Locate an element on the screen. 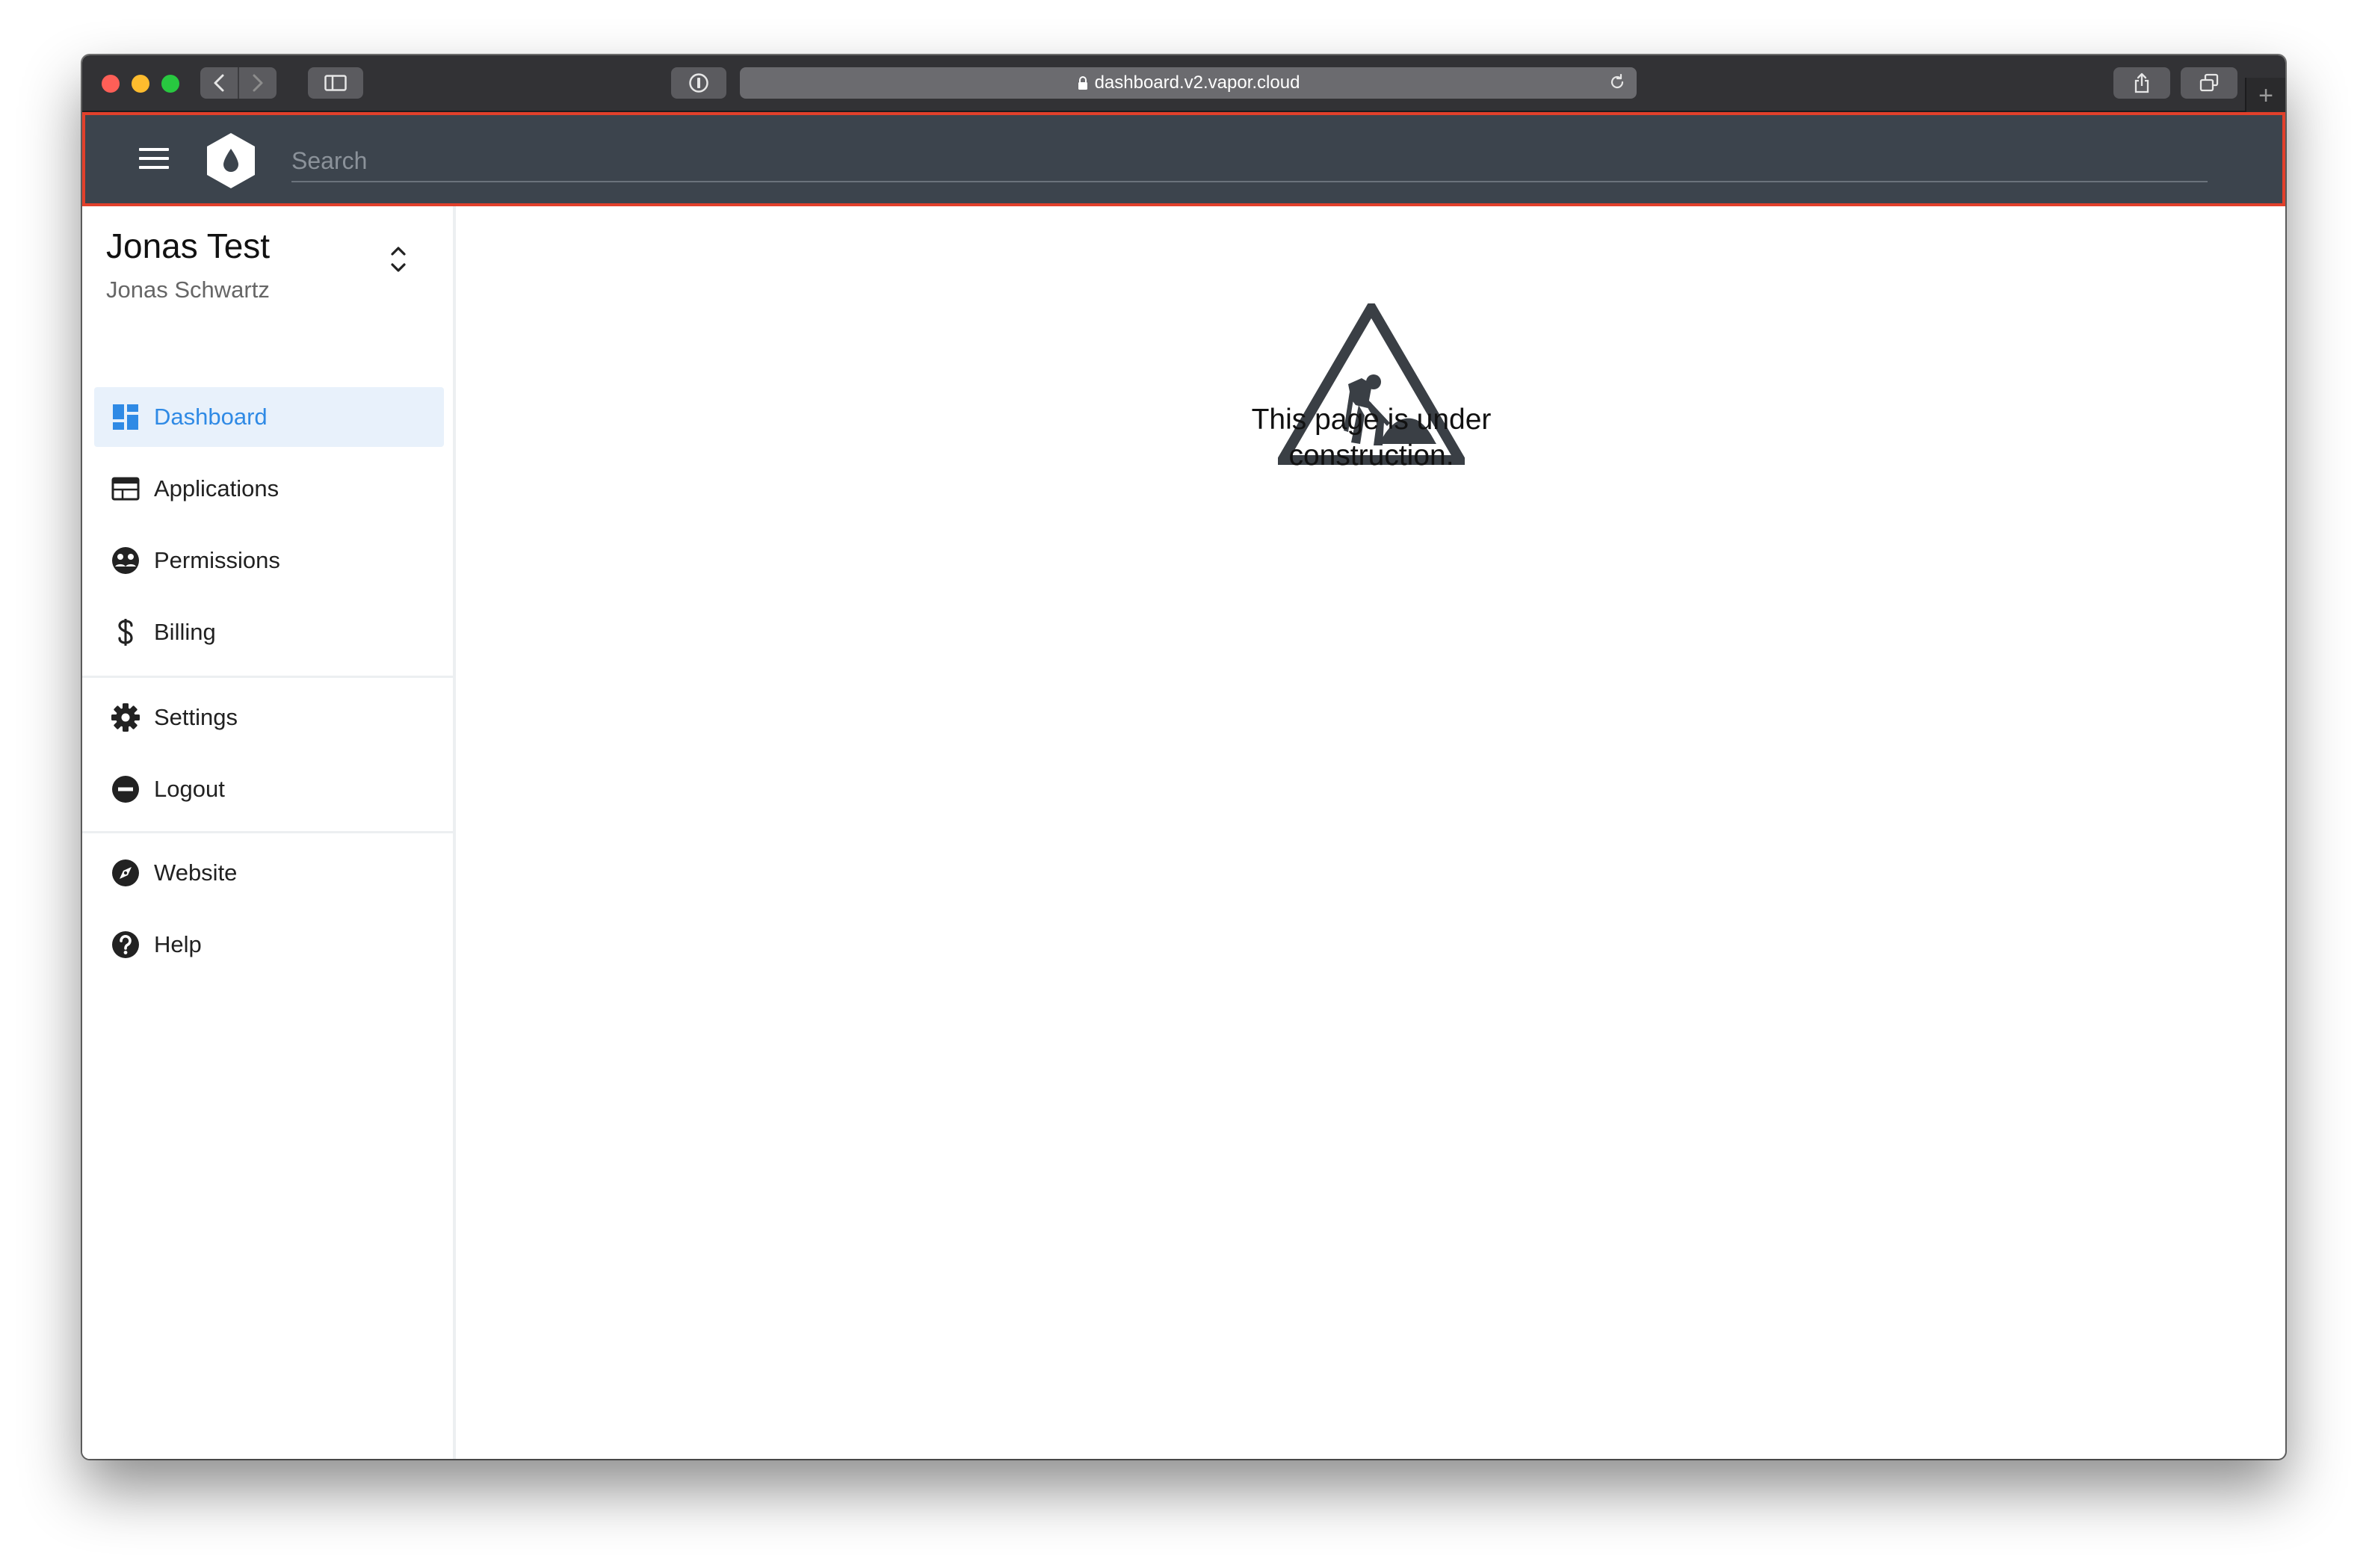 Image resolution: width=2369 pixels, height=1568 pixels. sidebar-item-permissions: Permissions is located at coordinates (269, 560).